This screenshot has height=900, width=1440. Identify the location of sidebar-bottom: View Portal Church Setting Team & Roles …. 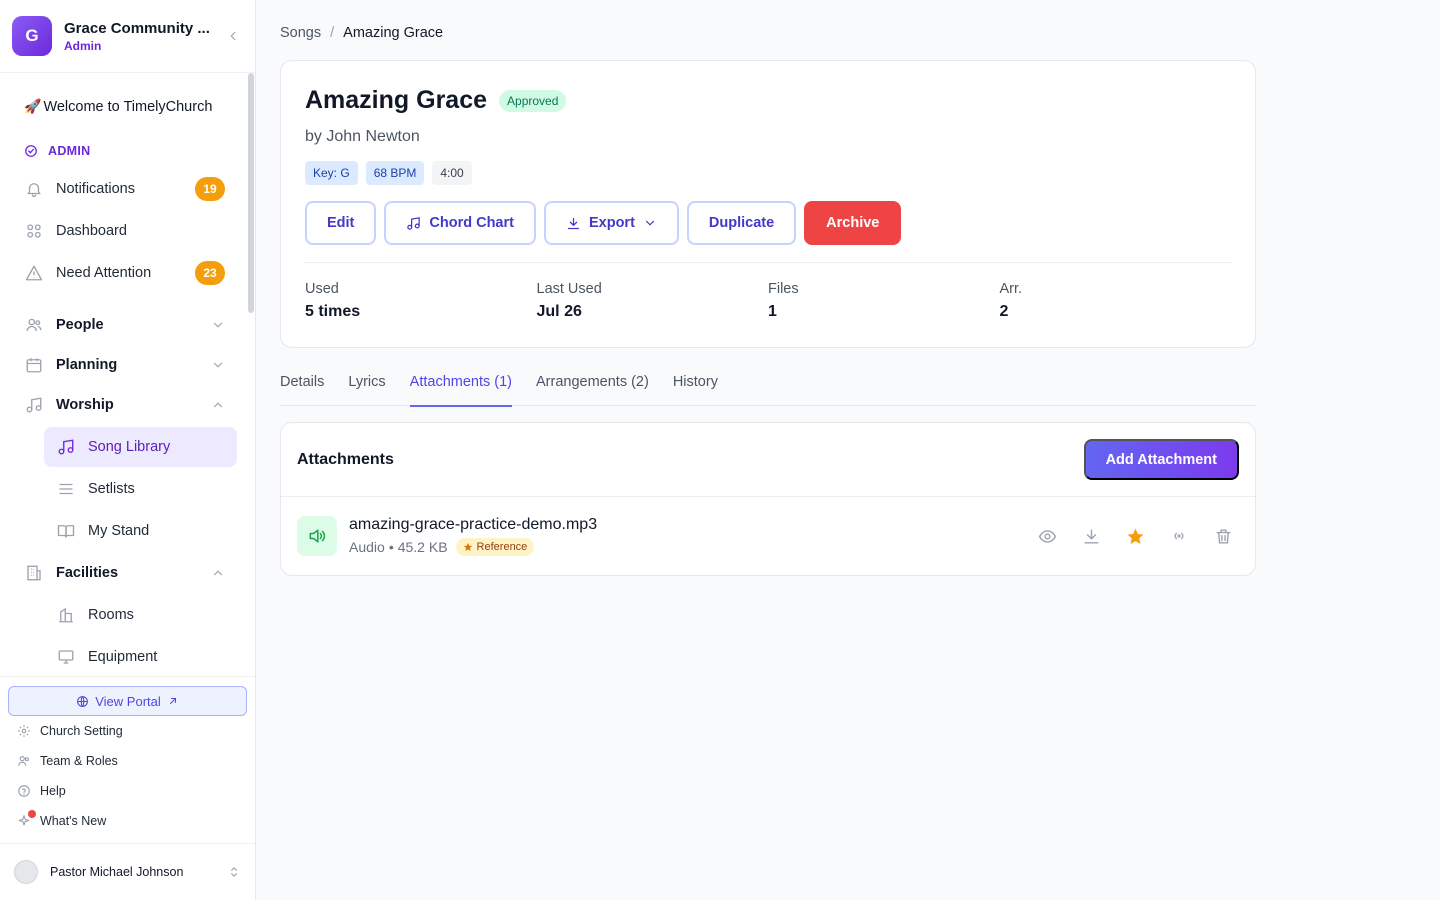
(127, 752).